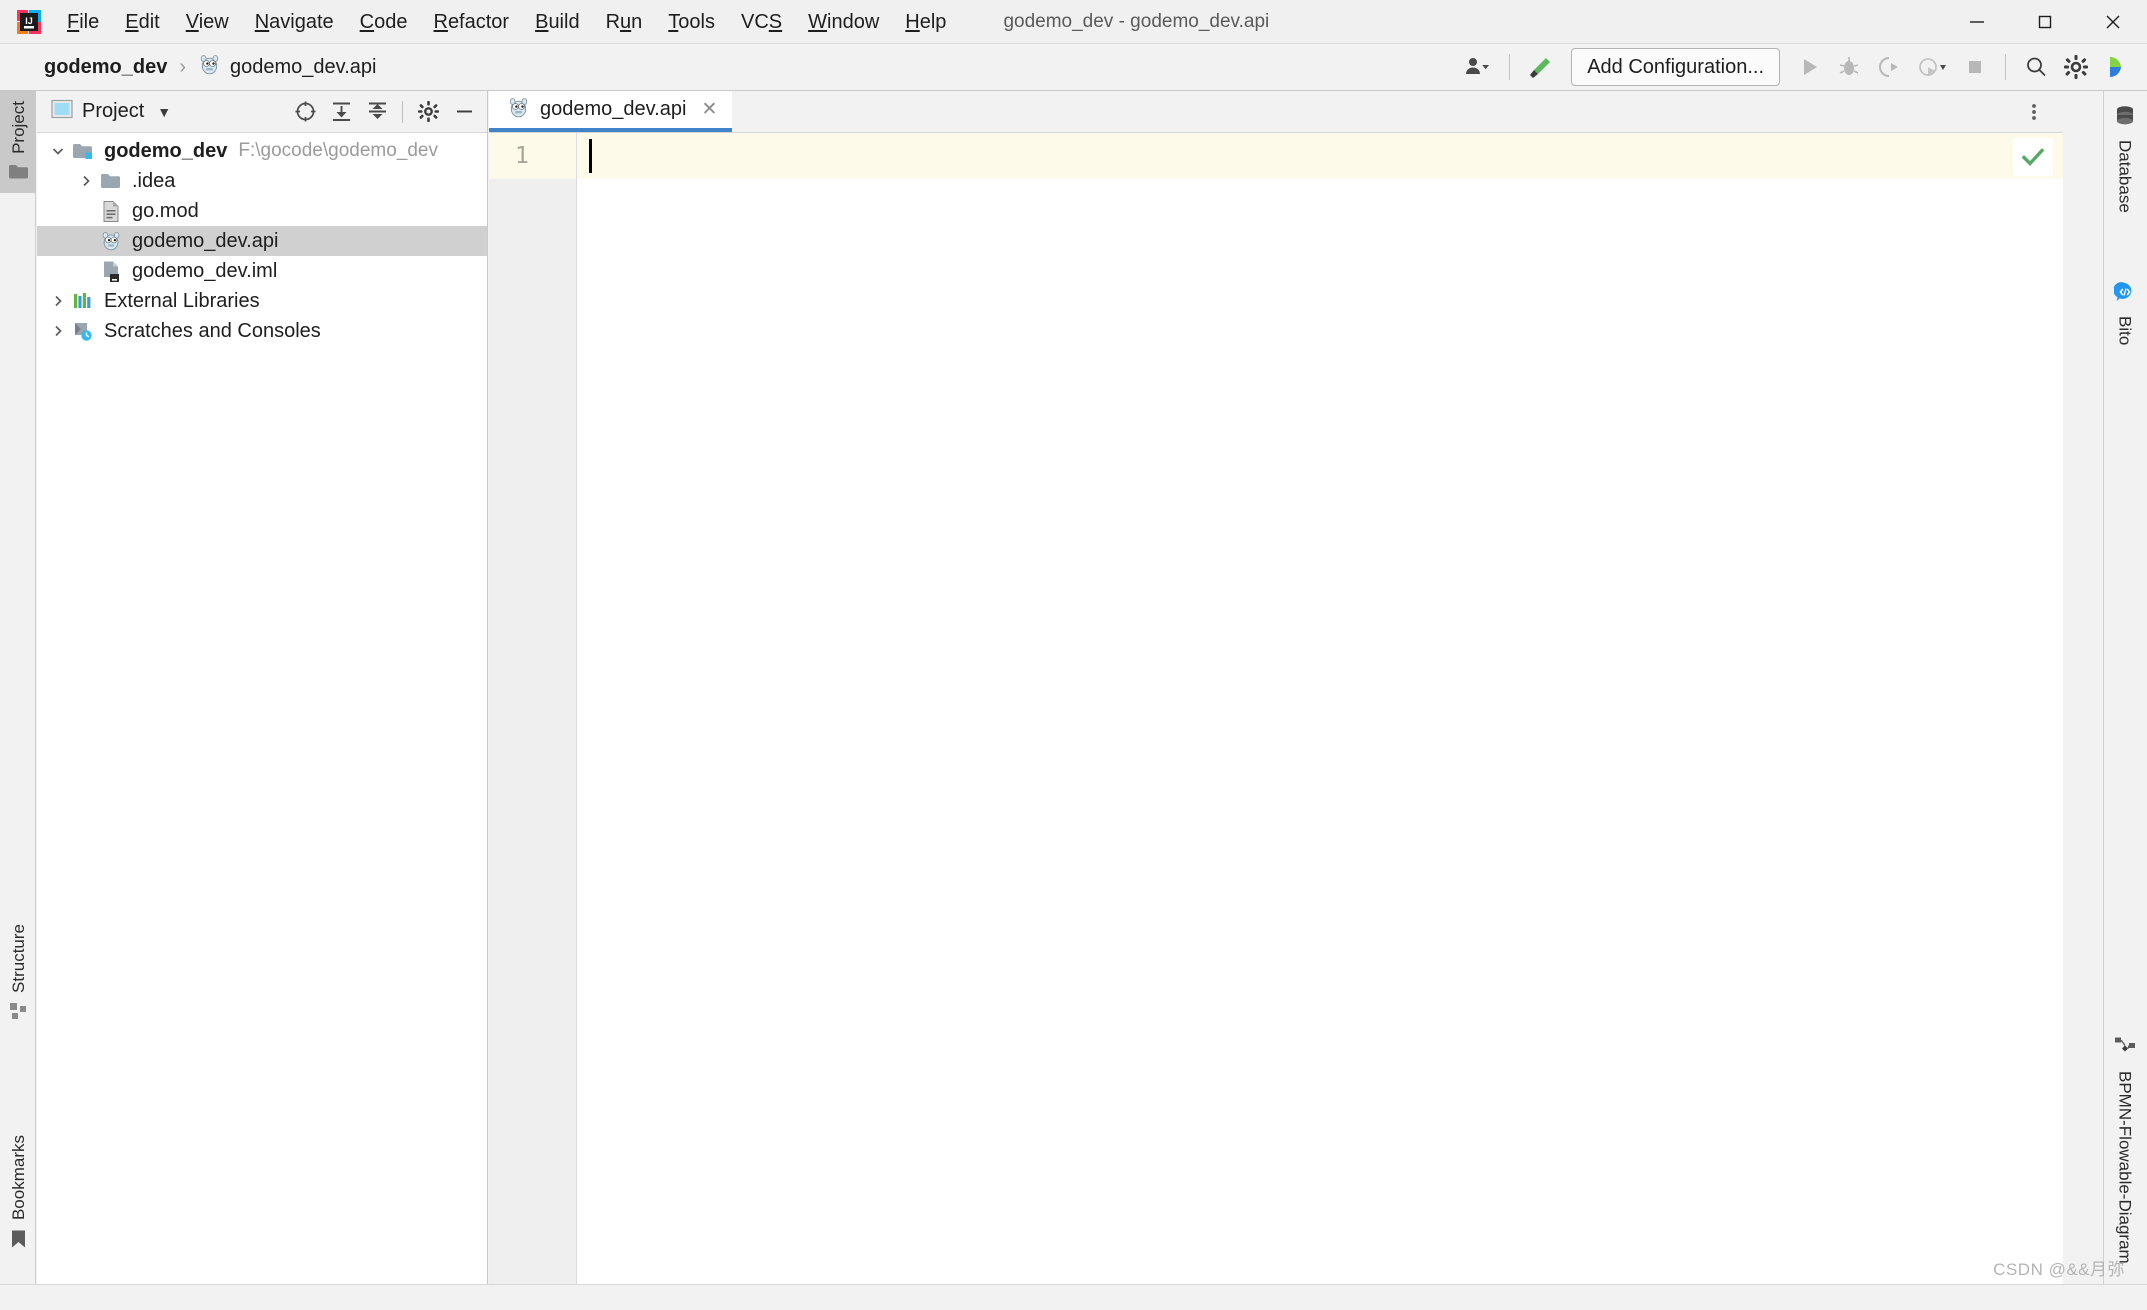 This screenshot has width=2147, height=1310. I want to click on sidebar-item-bookmarks: Bookmarks, so click(18, 1193).